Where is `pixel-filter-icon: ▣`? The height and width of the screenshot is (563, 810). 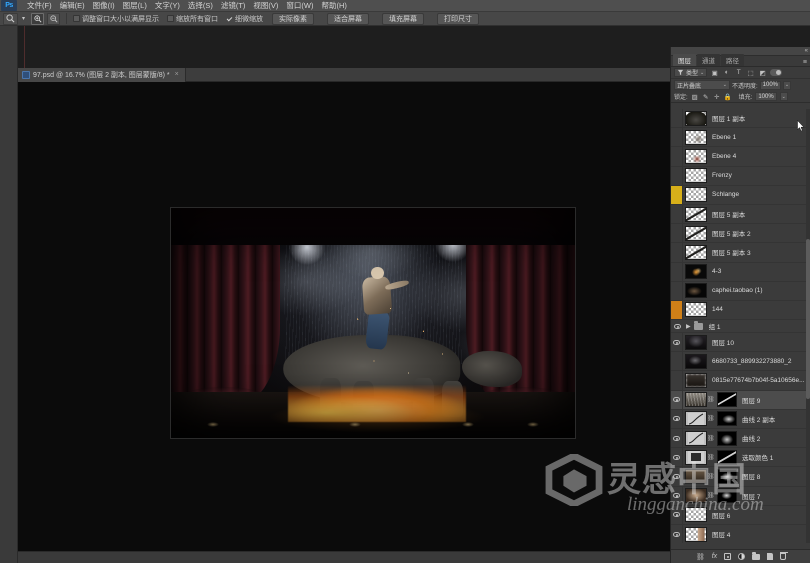
pixel-filter-icon: ▣ is located at coordinates (714, 72).